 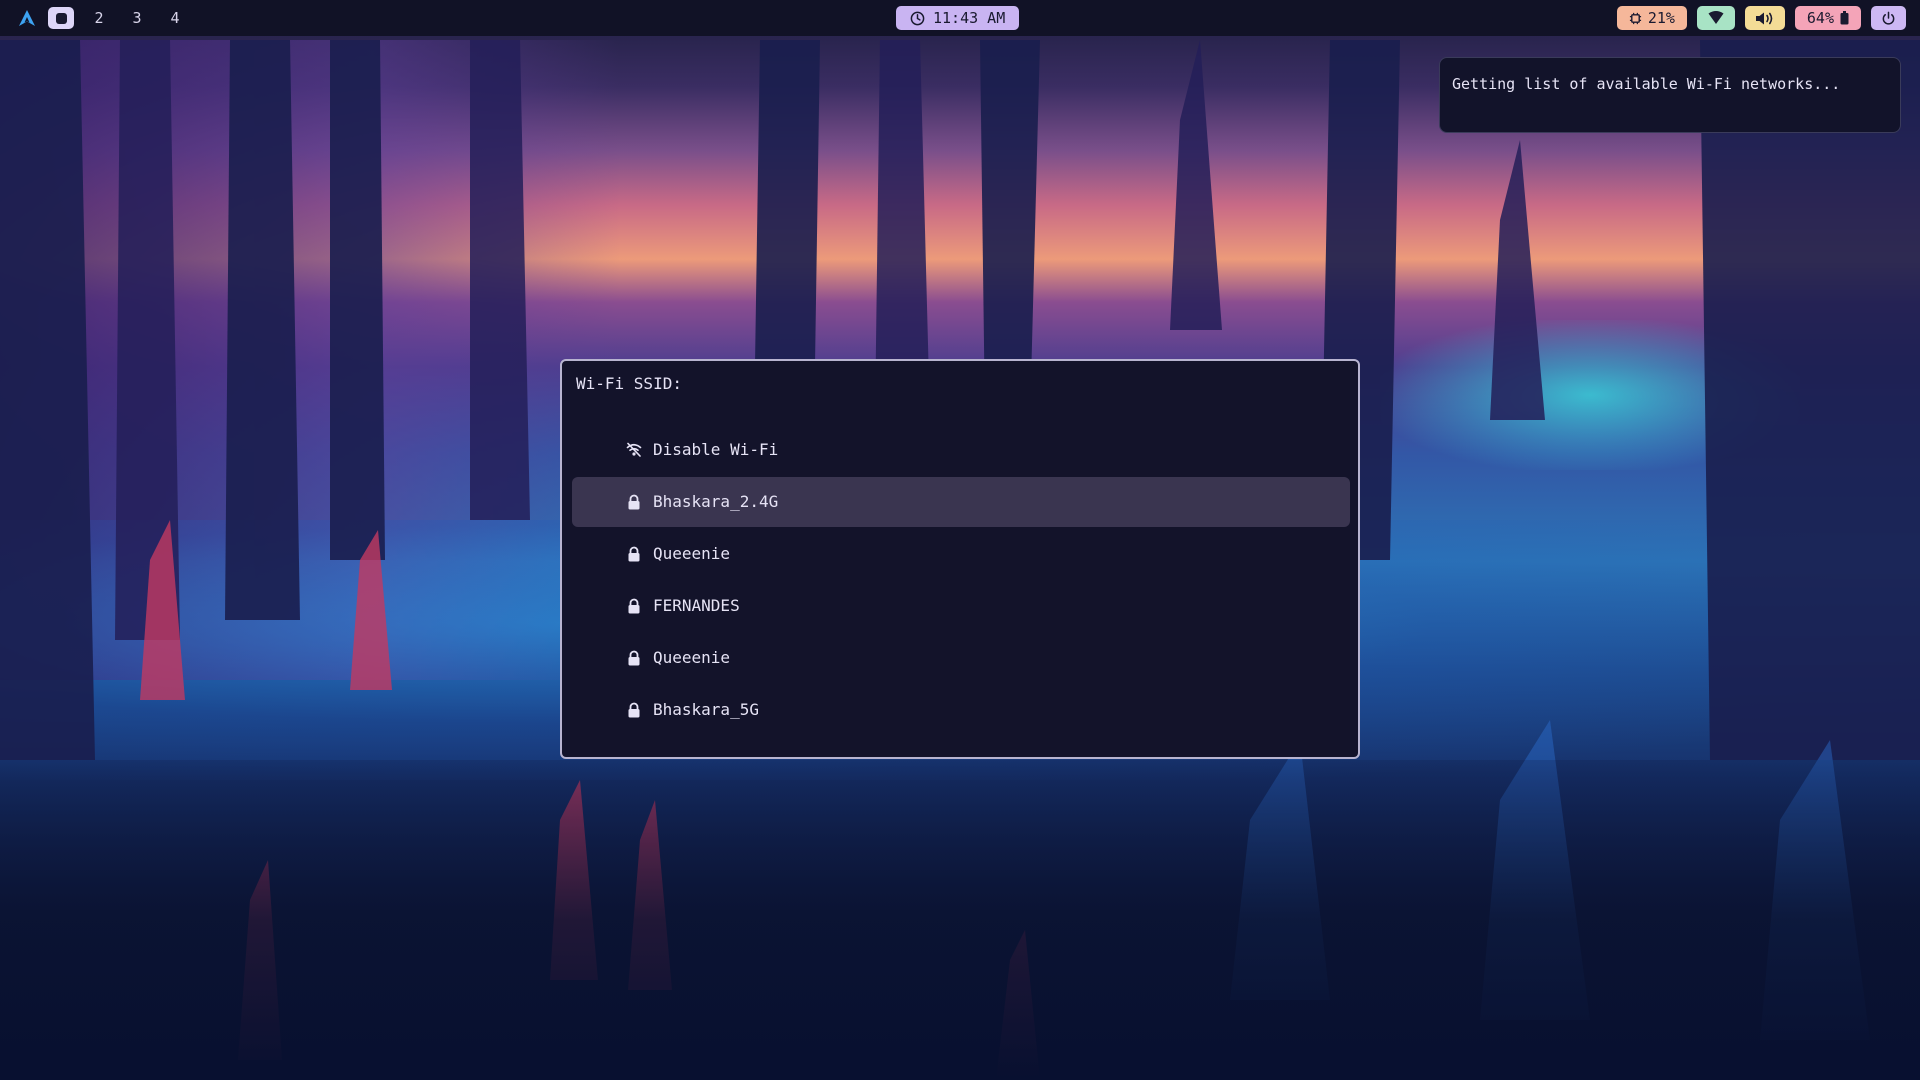 I want to click on clock-time: 11:43 AM, so click(x=969, y=18).